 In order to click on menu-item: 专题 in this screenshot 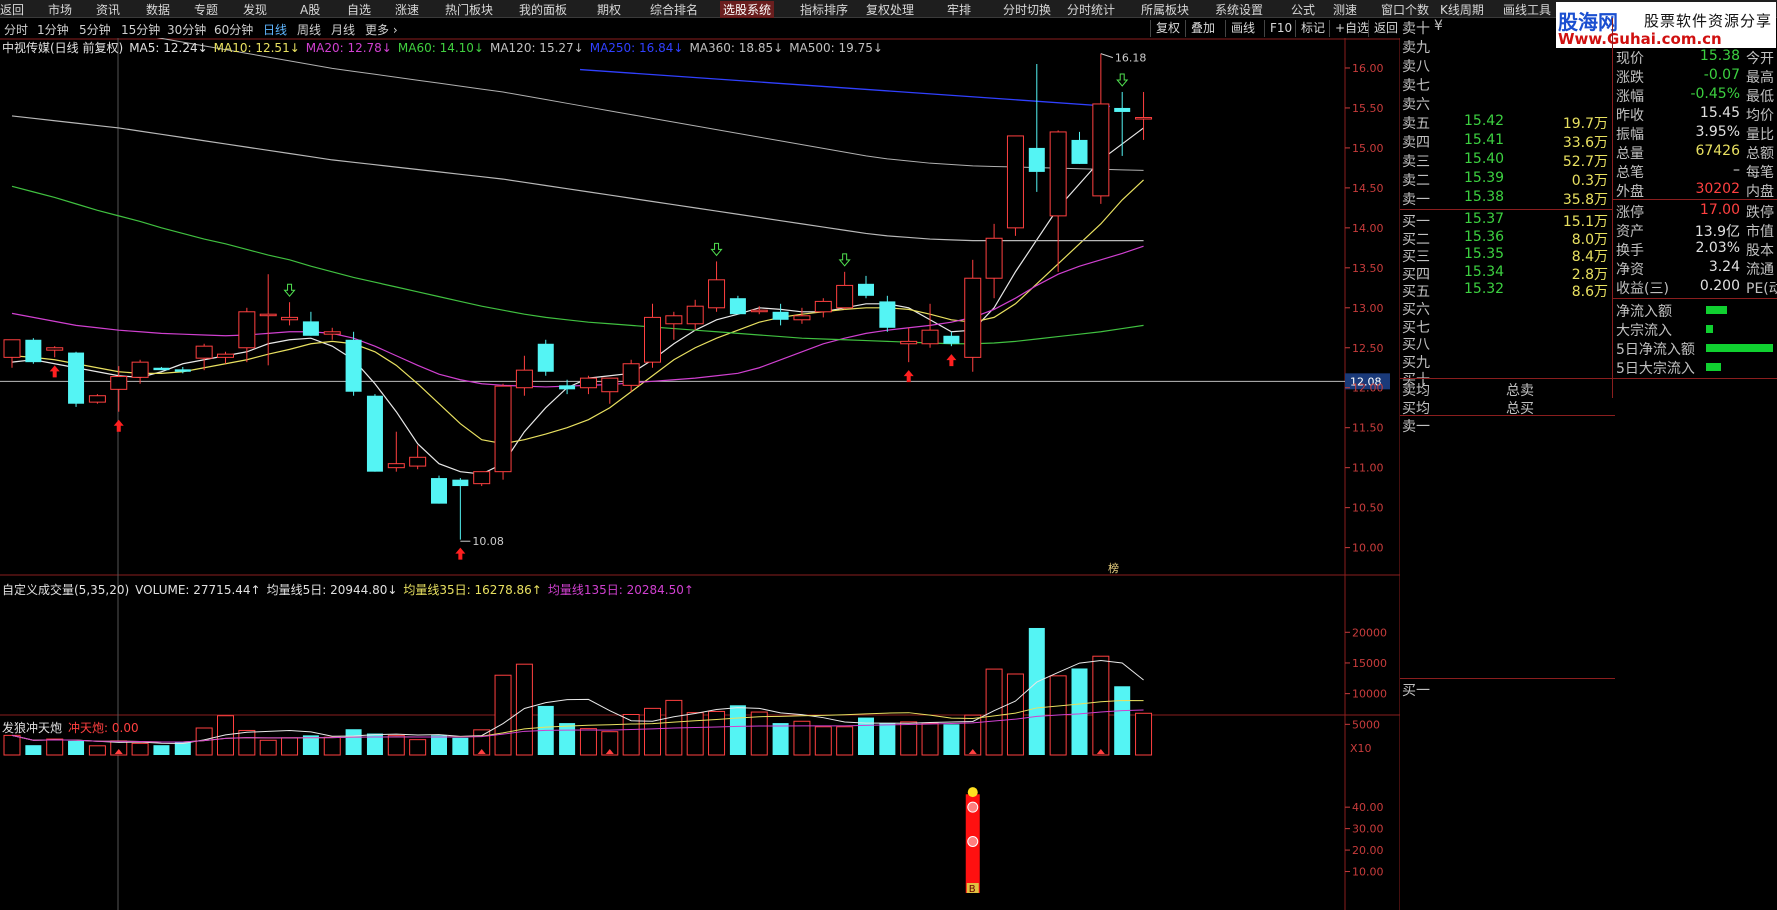, I will do `click(206, 9)`.